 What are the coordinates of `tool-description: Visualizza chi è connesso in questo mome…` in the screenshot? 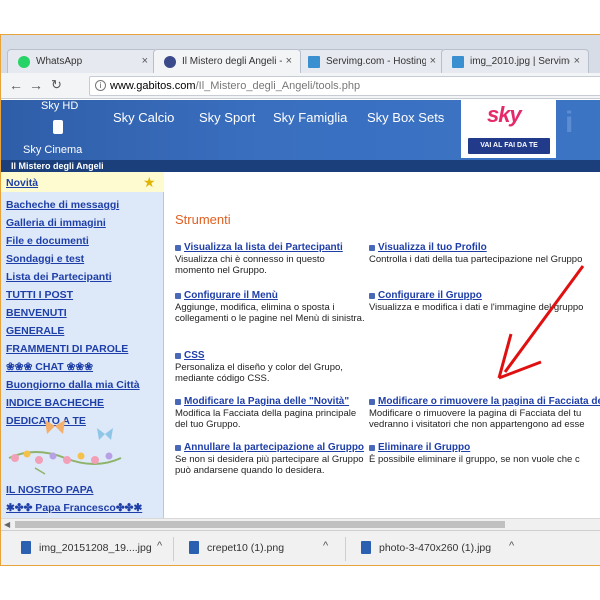 It's located at (250, 265).